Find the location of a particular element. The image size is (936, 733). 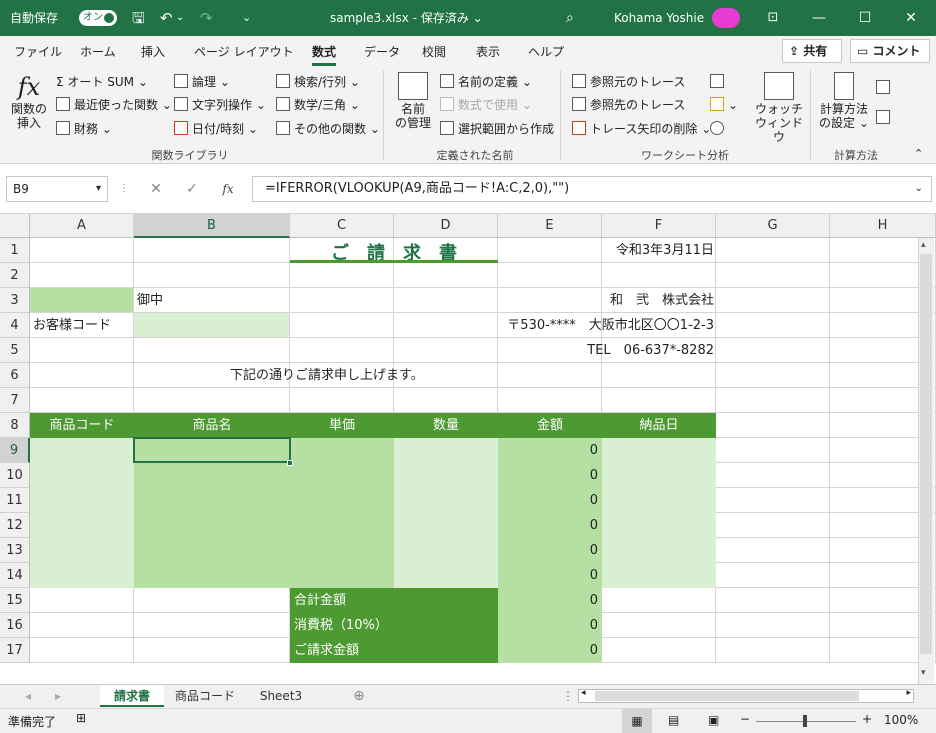

autosave-toggle: オン is located at coordinates (98, 18).